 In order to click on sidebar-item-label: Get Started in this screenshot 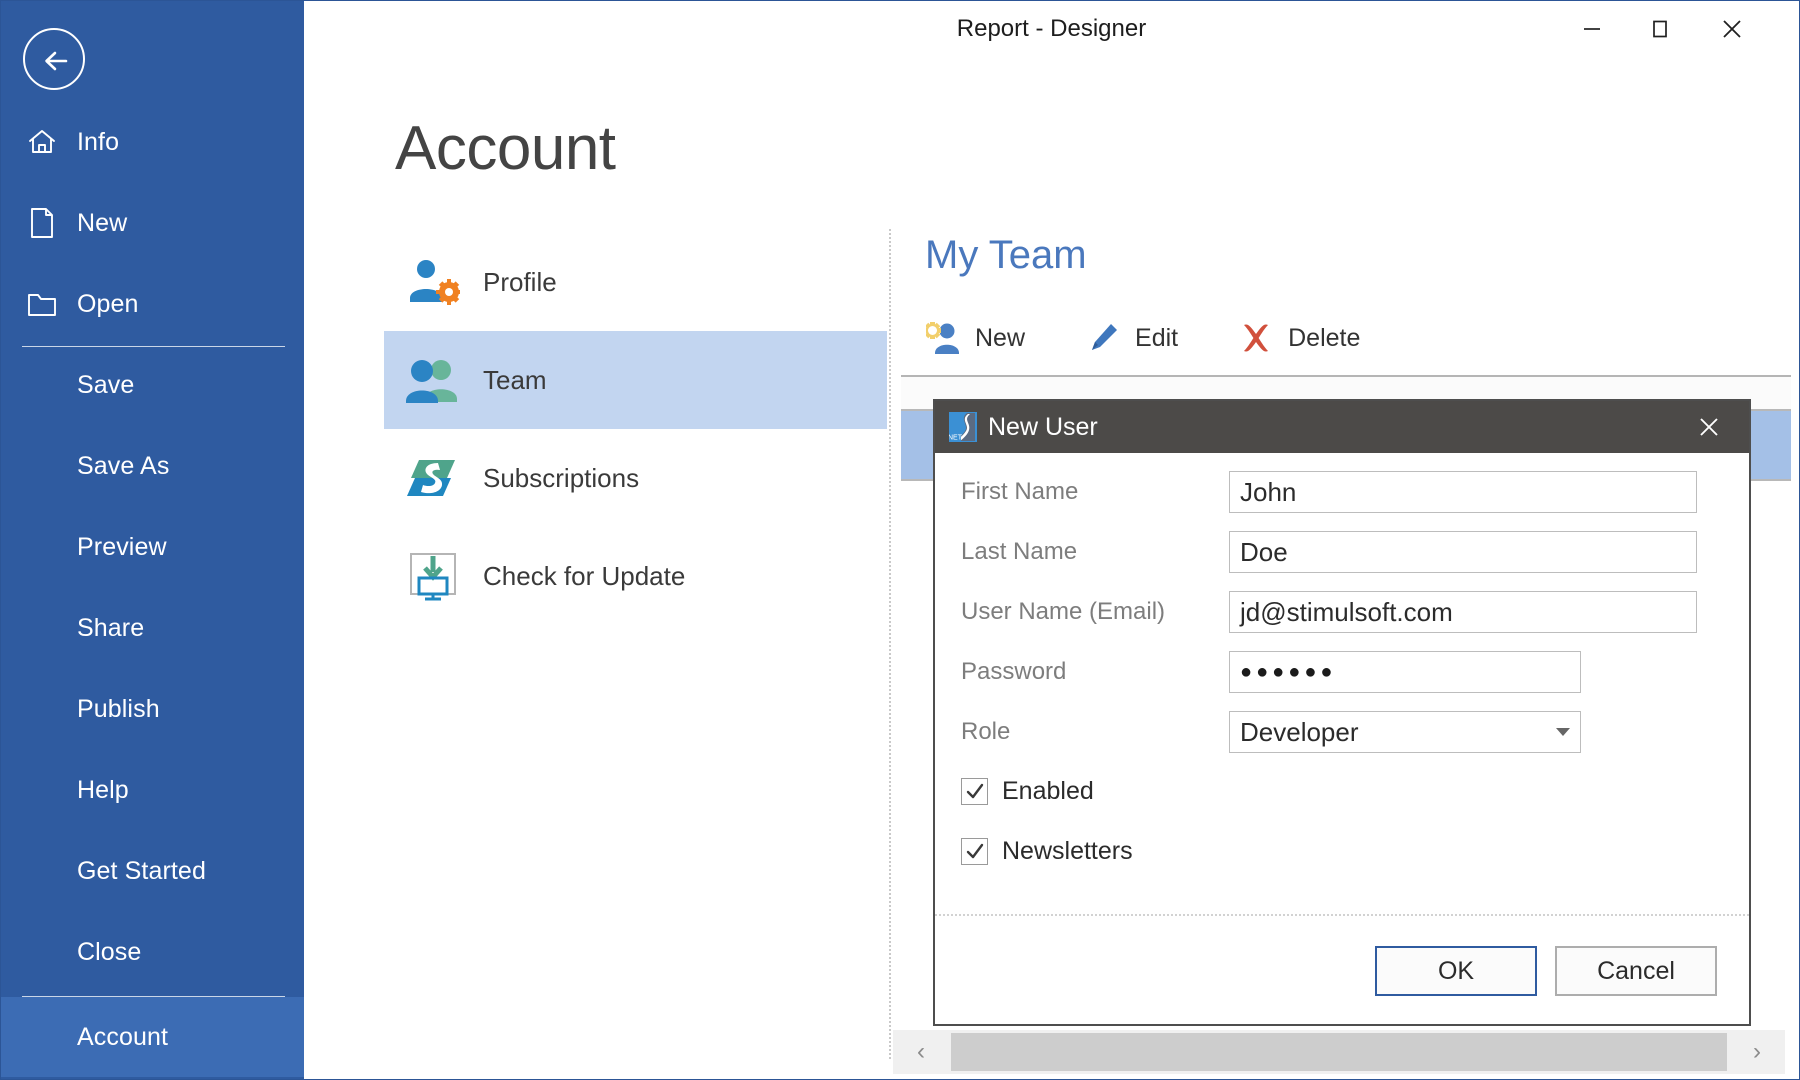, I will do `click(141, 870)`.